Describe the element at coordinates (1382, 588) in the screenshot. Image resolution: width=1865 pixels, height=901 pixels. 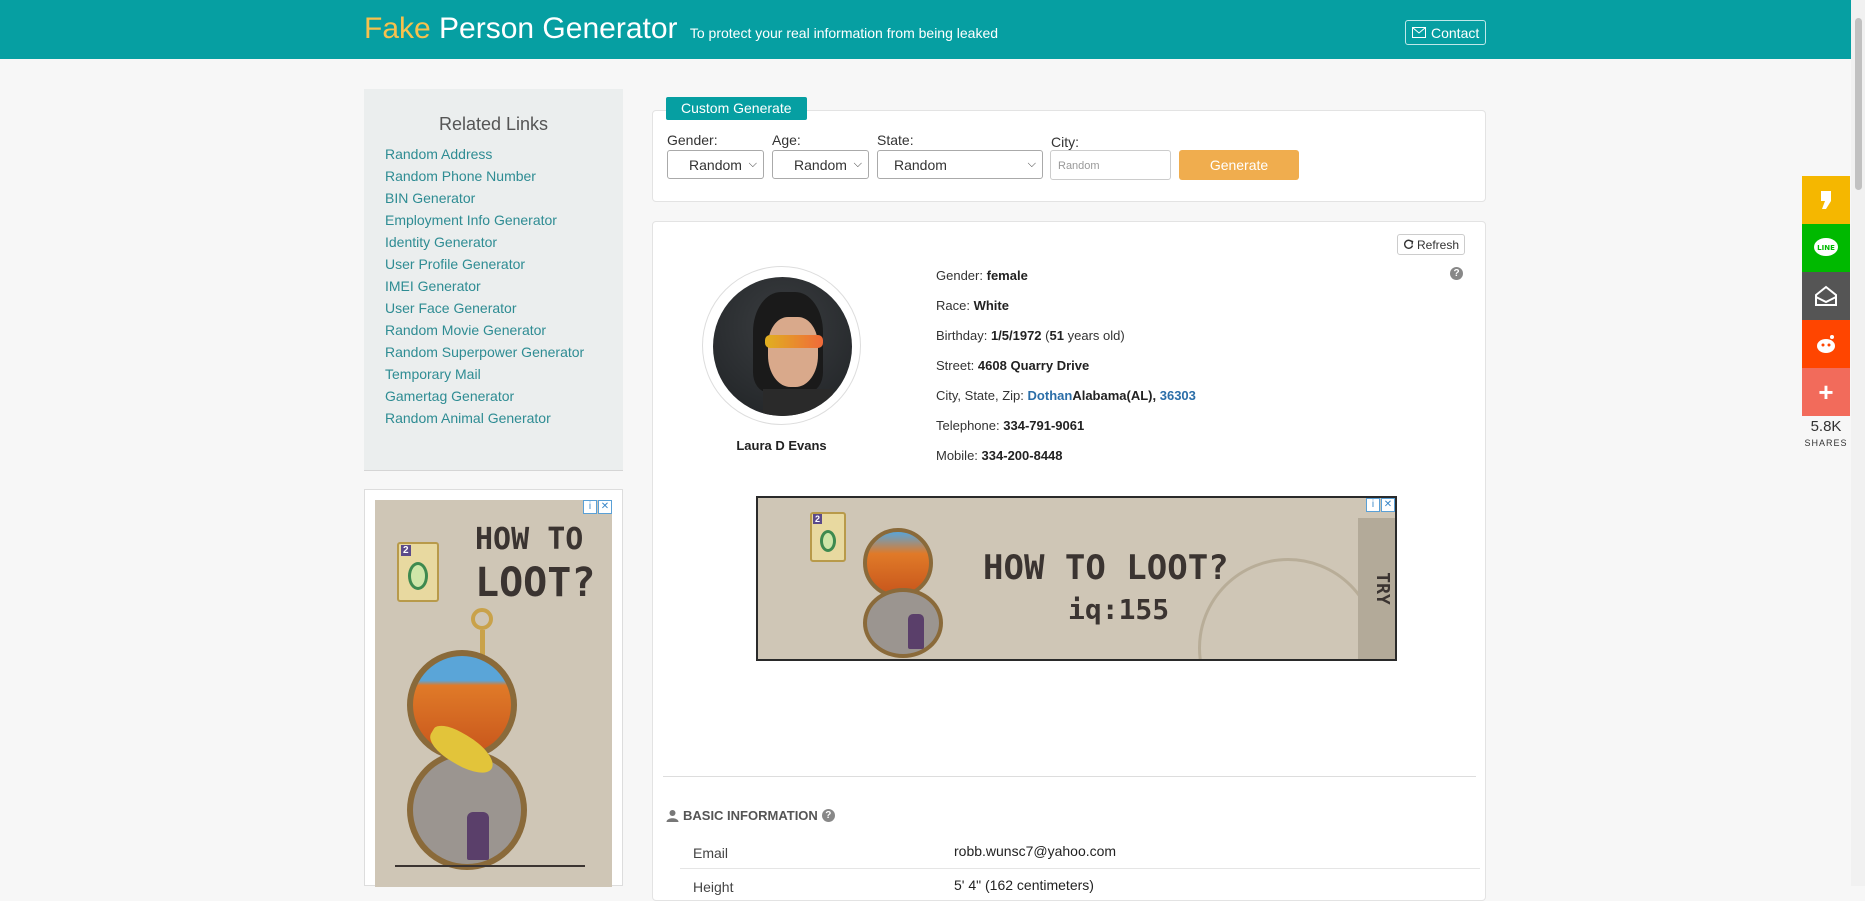
I see `ad-try-label: TRY` at that location.